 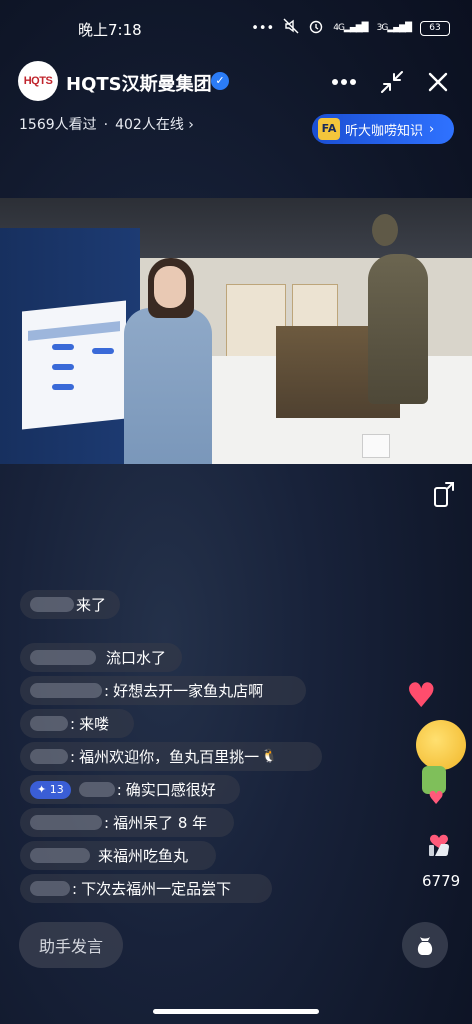 I want to click on status-icons: ••• 4G▂▄▆█ 3G▂▄▆█ 63, so click(x=350, y=28).